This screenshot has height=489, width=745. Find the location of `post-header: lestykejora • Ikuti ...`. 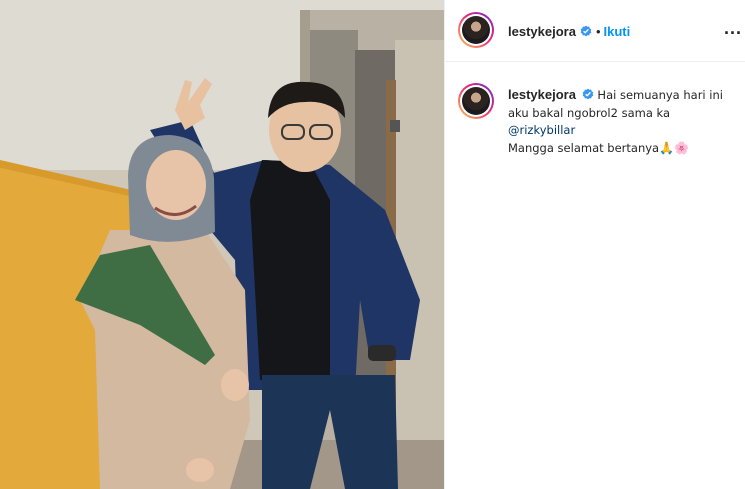

post-header: lestykejora • Ikuti ... is located at coordinates (595, 31).